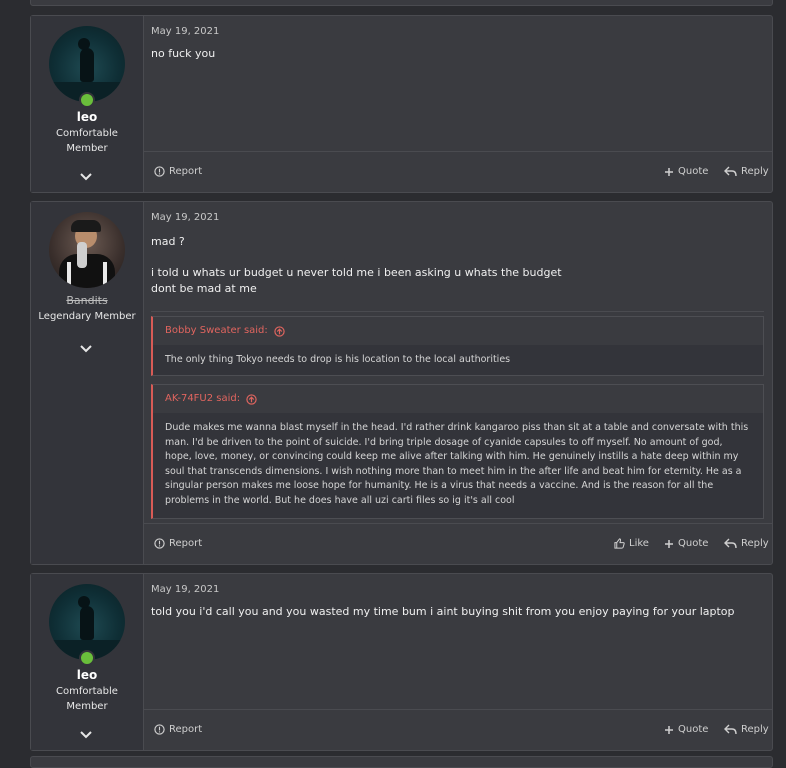 The width and height of the screenshot is (786, 768). What do you see at coordinates (639, 543) in the screenshot?
I see `like-label: Like` at bounding box center [639, 543].